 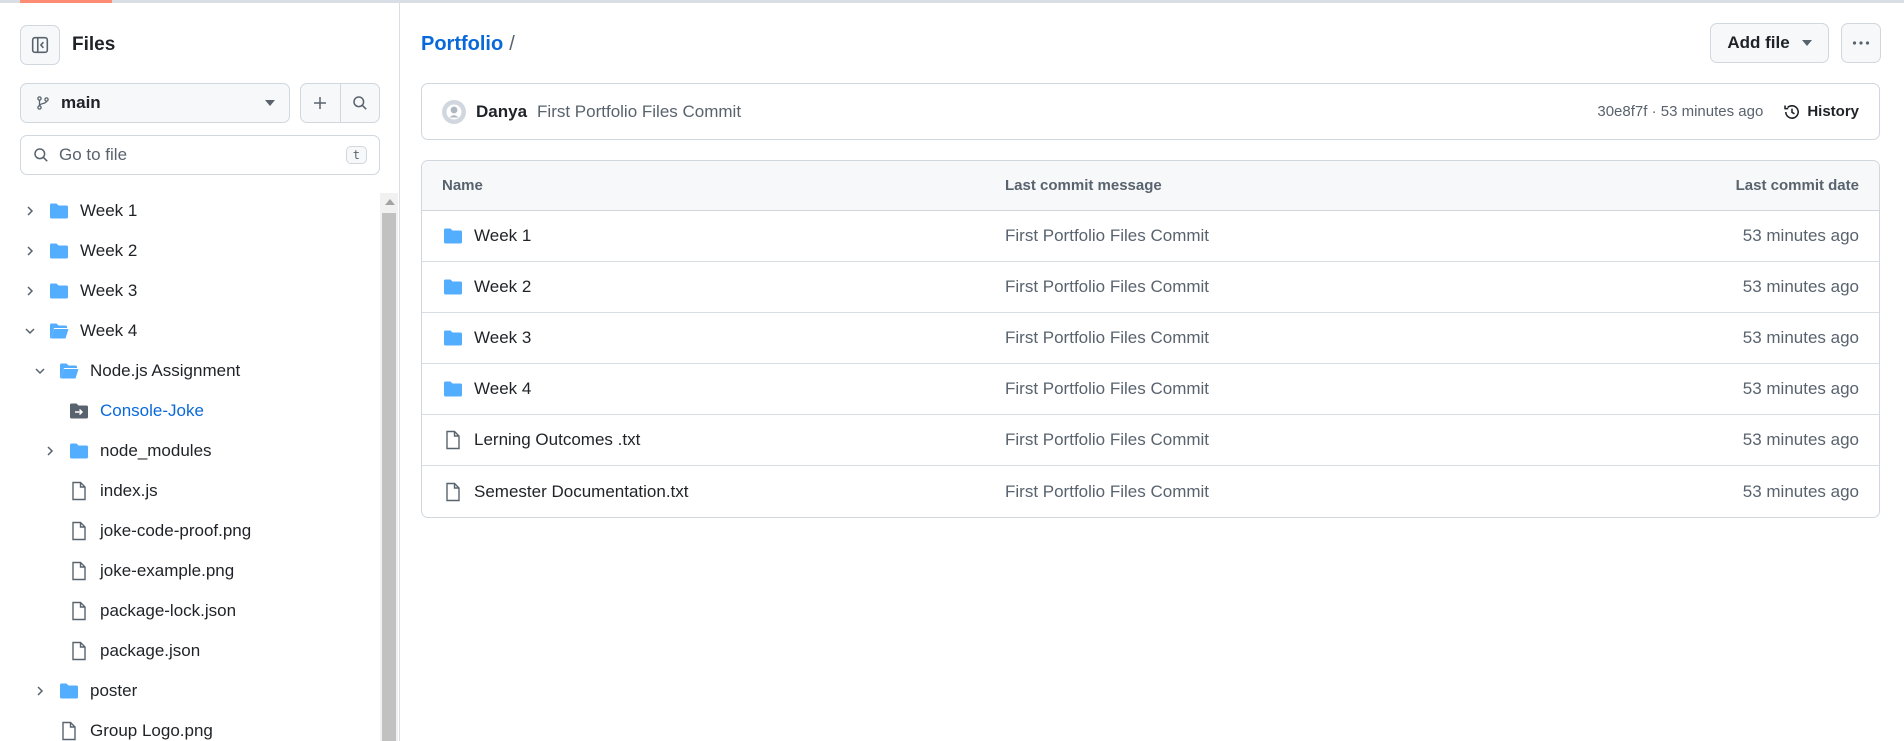 What do you see at coordinates (189, 691) in the screenshot?
I see `tree-item-poster: poster` at bounding box center [189, 691].